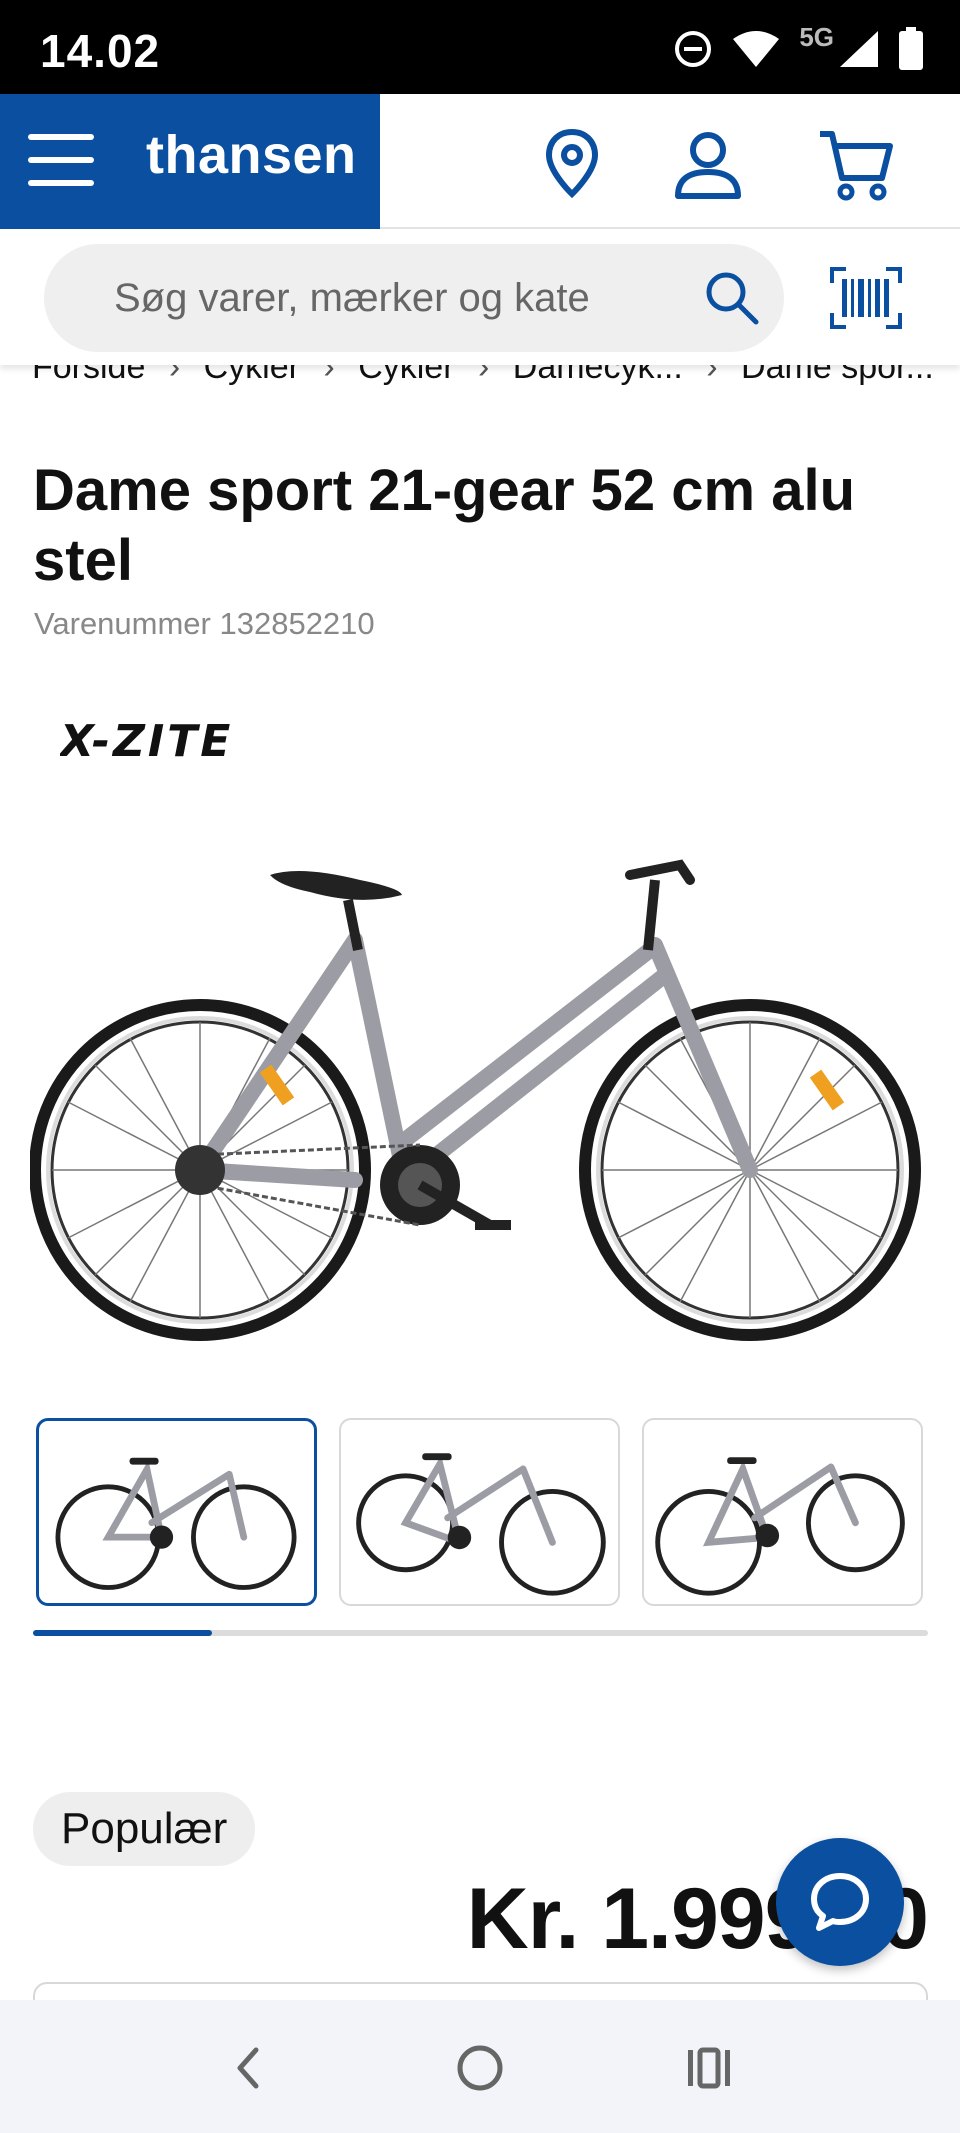 This screenshot has height=2133, width=960. Describe the element at coordinates (204, 623) in the screenshot. I see `product-sku: Varenummer 132852210` at that location.